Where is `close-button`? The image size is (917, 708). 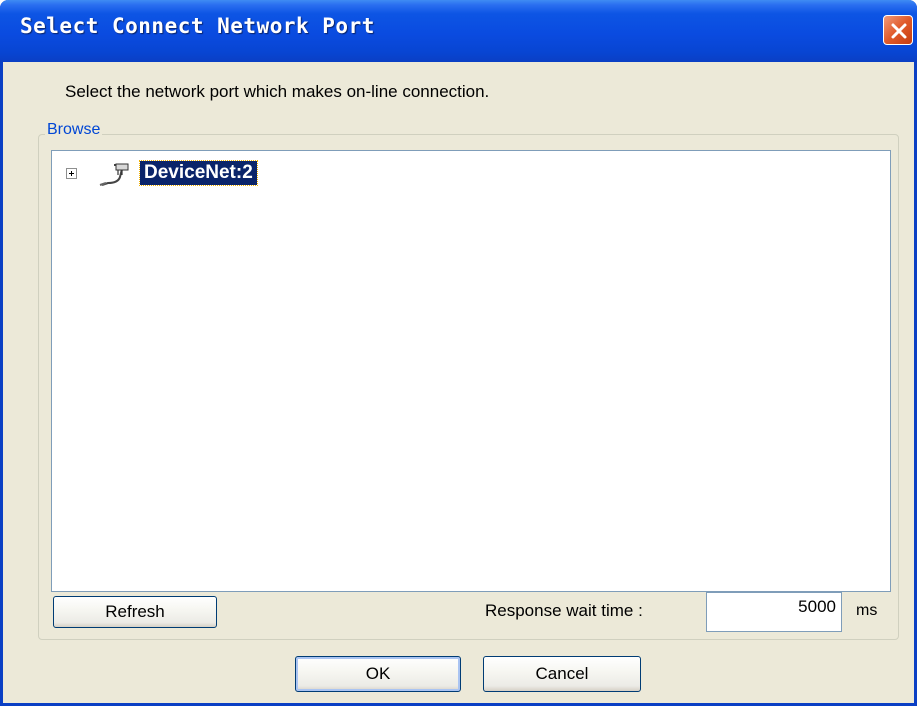 close-button is located at coordinates (898, 30).